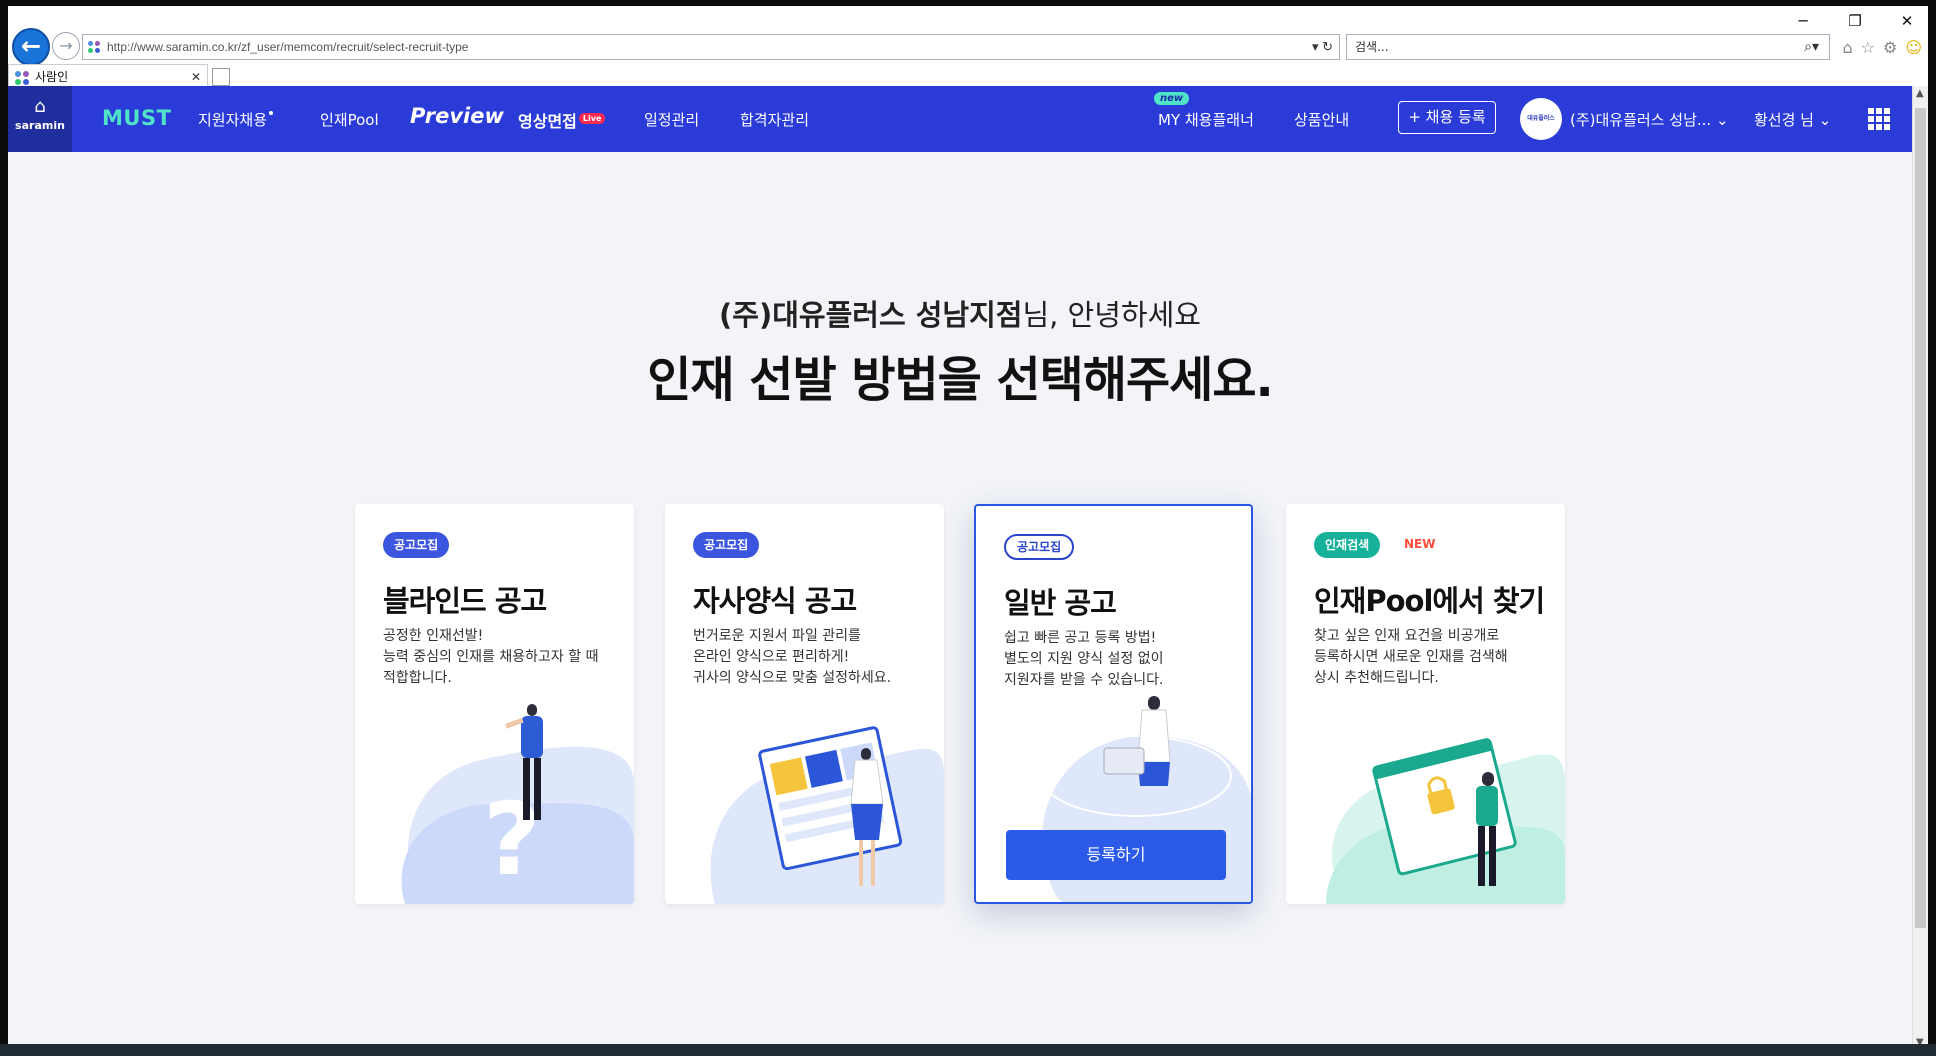  Describe the element at coordinates (349, 119) in the screenshot. I see `menu-talent-pool: 인재Pool` at that location.